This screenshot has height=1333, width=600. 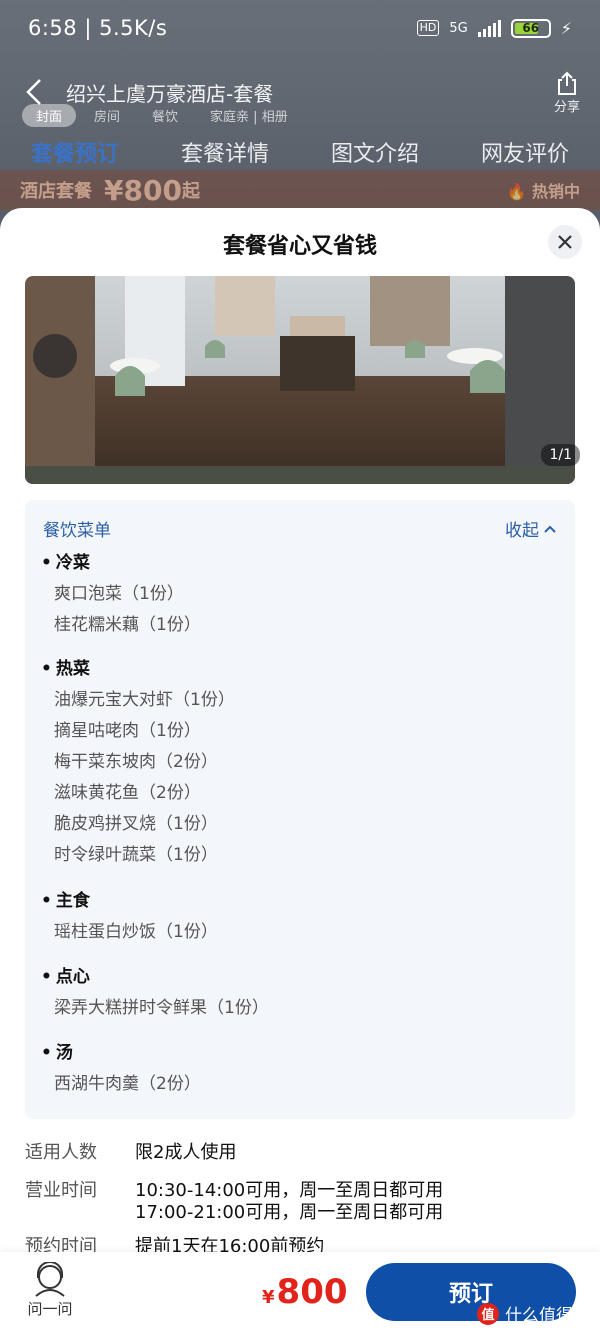 What do you see at coordinates (127, 625) in the screenshot?
I see `menu-item: 桂花糯米藕（1份）` at bounding box center [127, 625].